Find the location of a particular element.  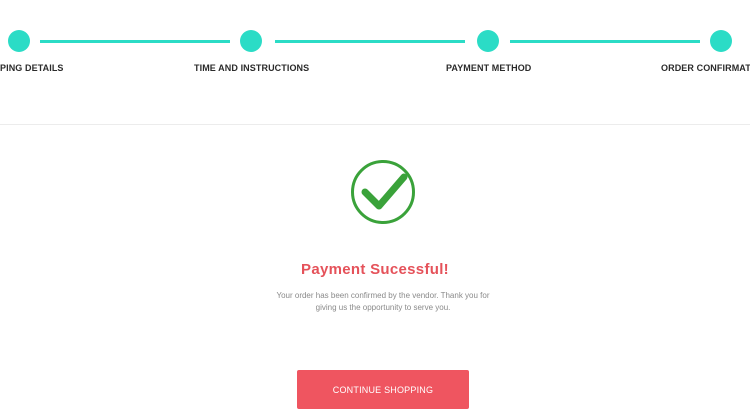

step-2-indicator is located at coordinates (251, 41).